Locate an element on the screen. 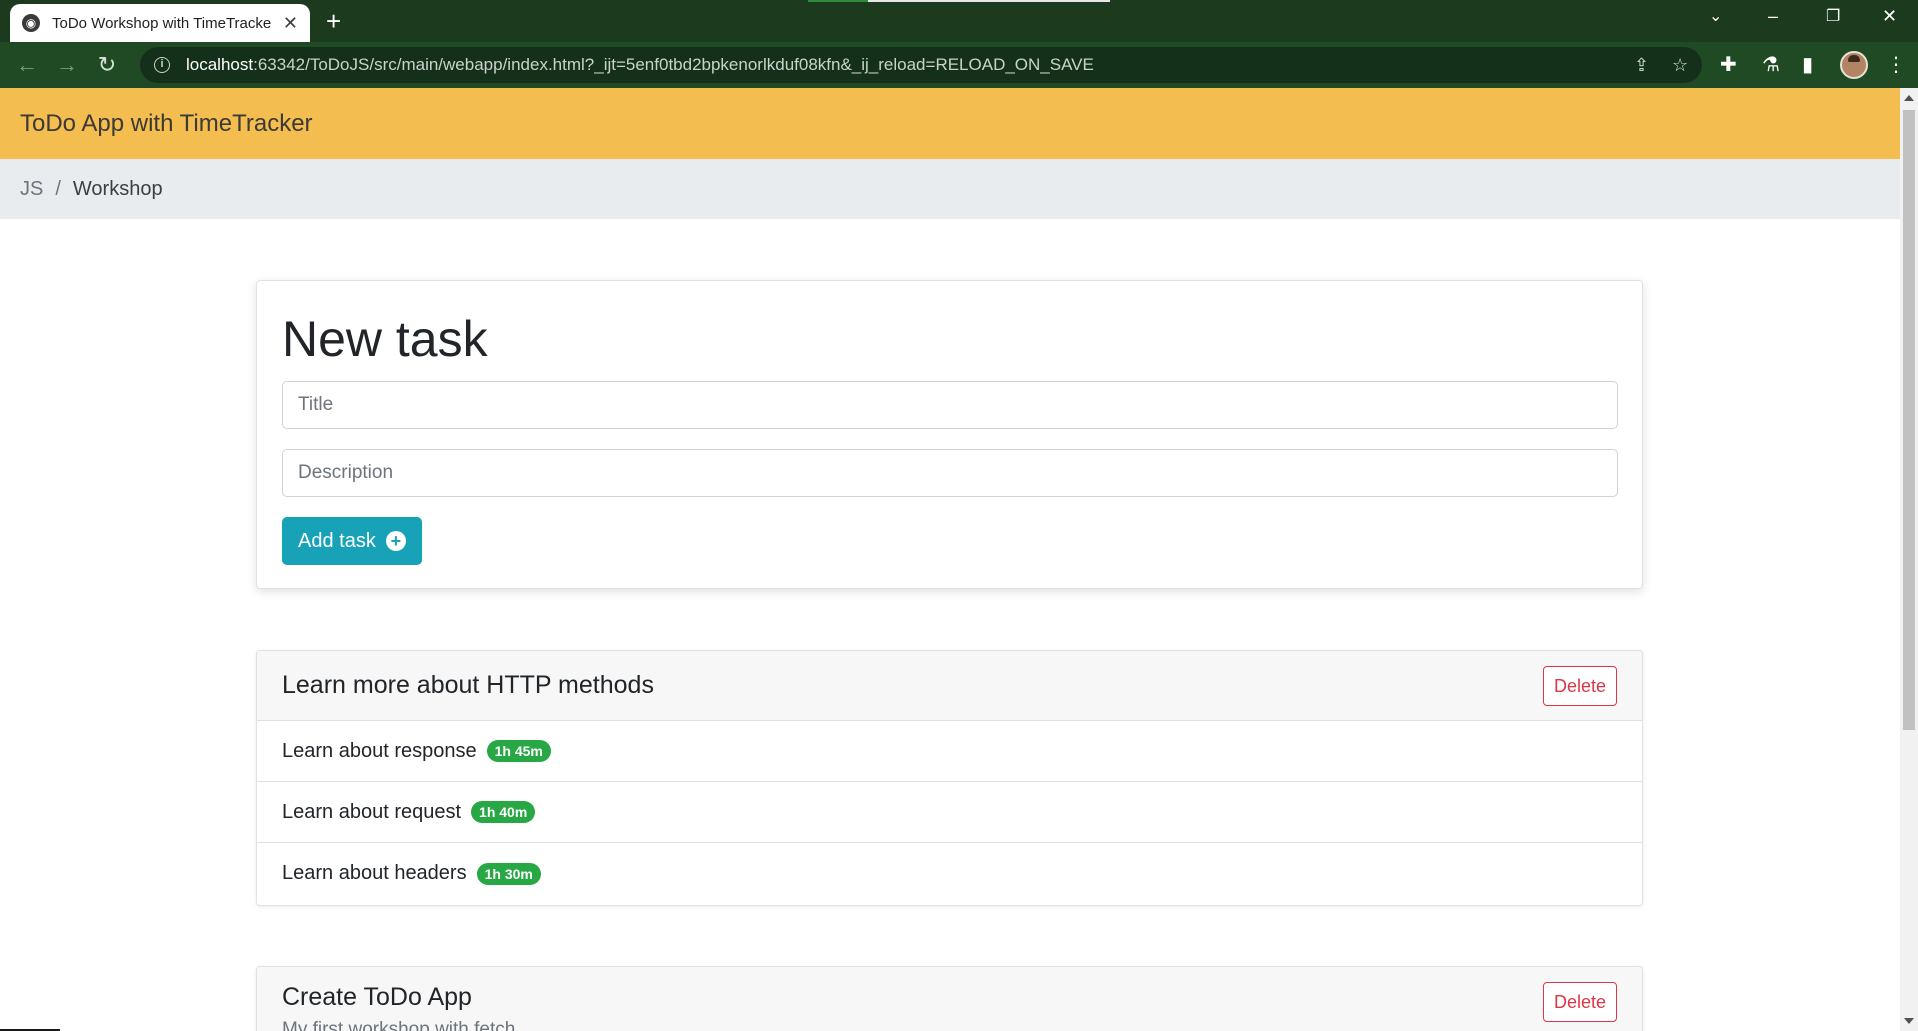 Image resolution: width=1918 pixels, height=1031 pixels. operation-description: Learn about response is located at coordinates (379, 750).